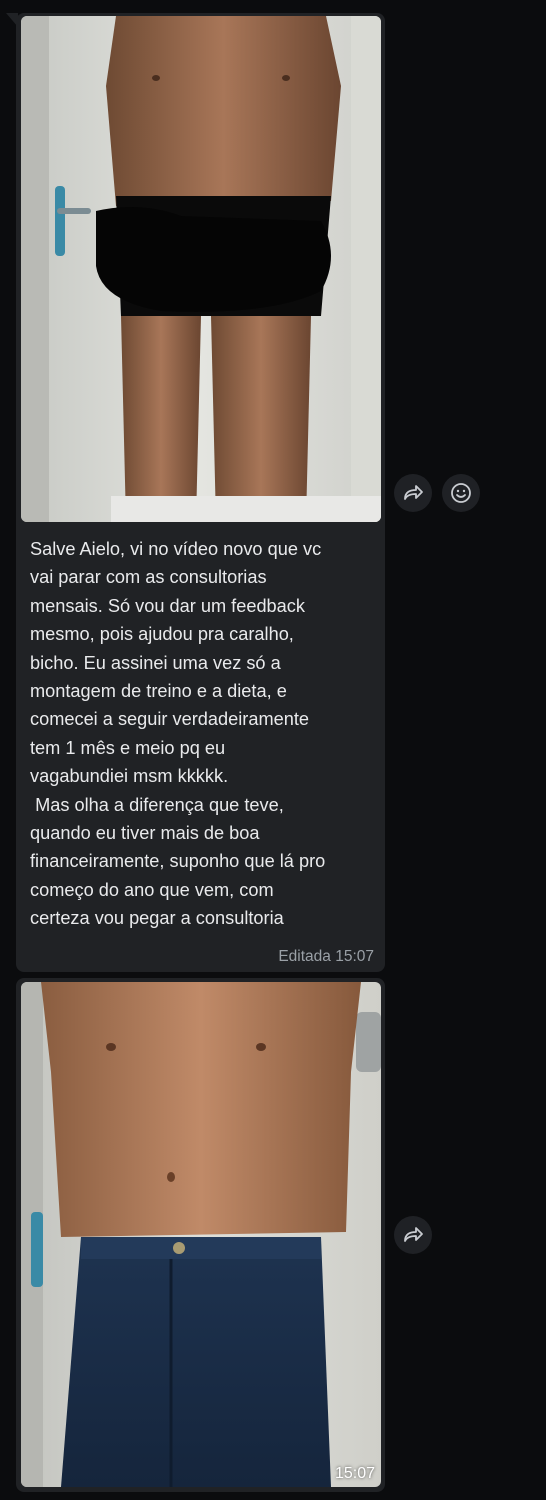 The image size is (546, 1500). What do you see at coordinates (326, 956) in the screenshot?
I see `message-timestamp: Editada 15:07` at bounding box center [326, 956].